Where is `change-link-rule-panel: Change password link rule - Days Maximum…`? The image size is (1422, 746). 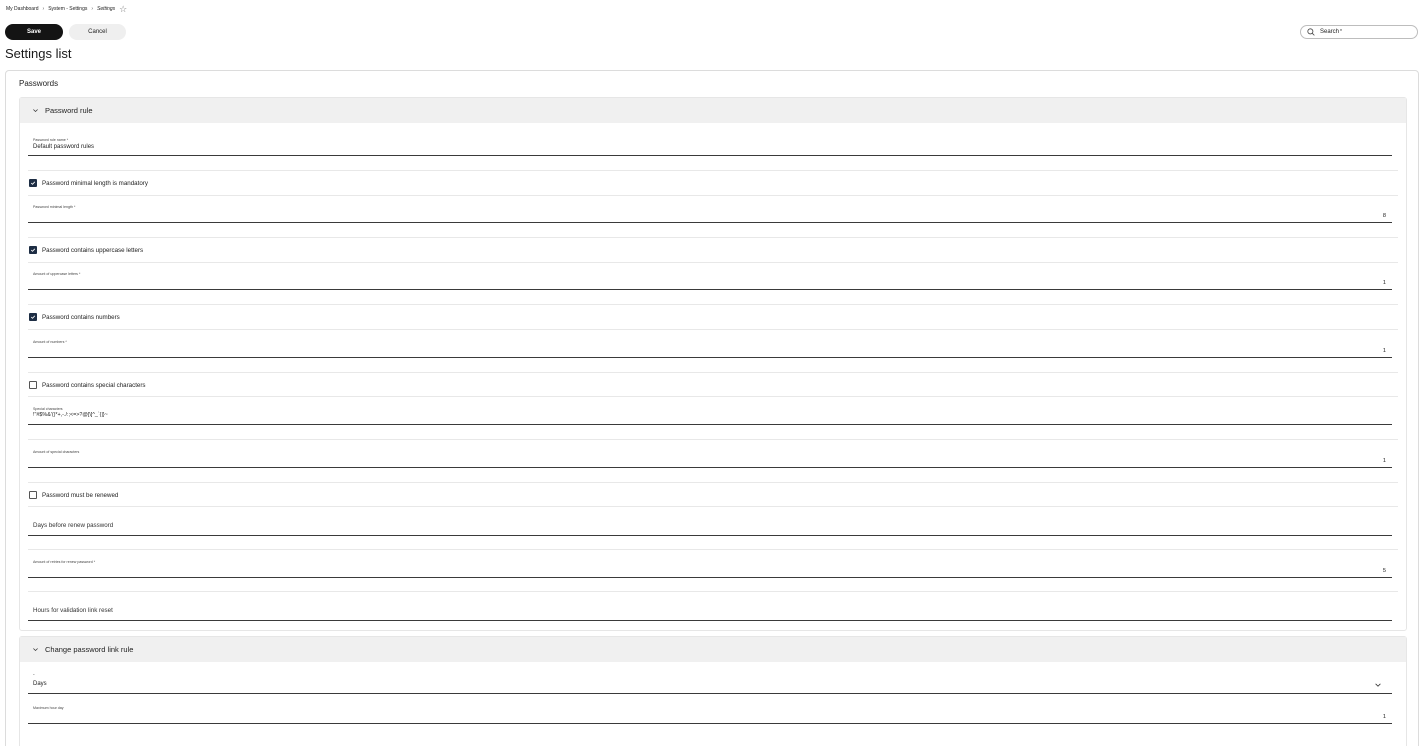 change-link-rule-panel: Change password link rule - Days Maximum… is located at coordinates (713, 691).